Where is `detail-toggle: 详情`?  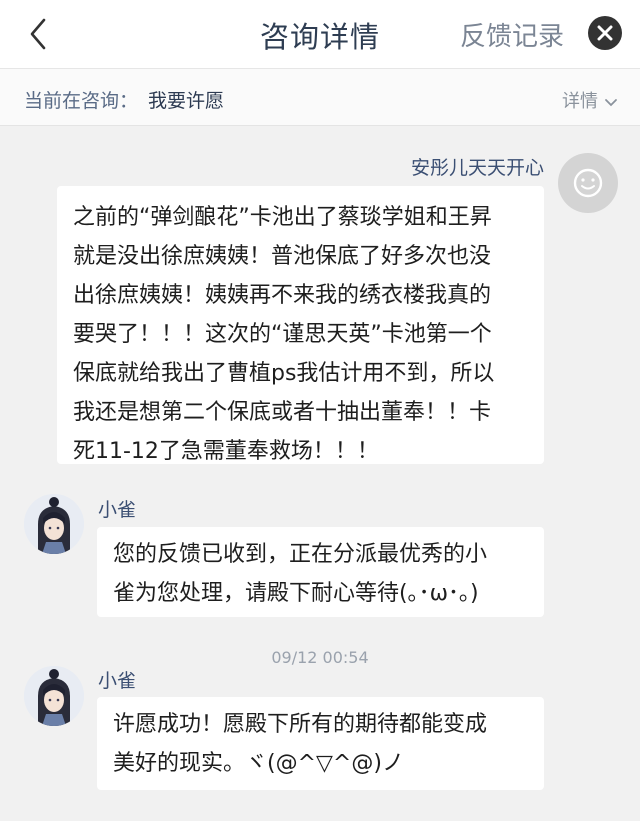
detail-toggle: 详情 is located at coordinates (590, 100).